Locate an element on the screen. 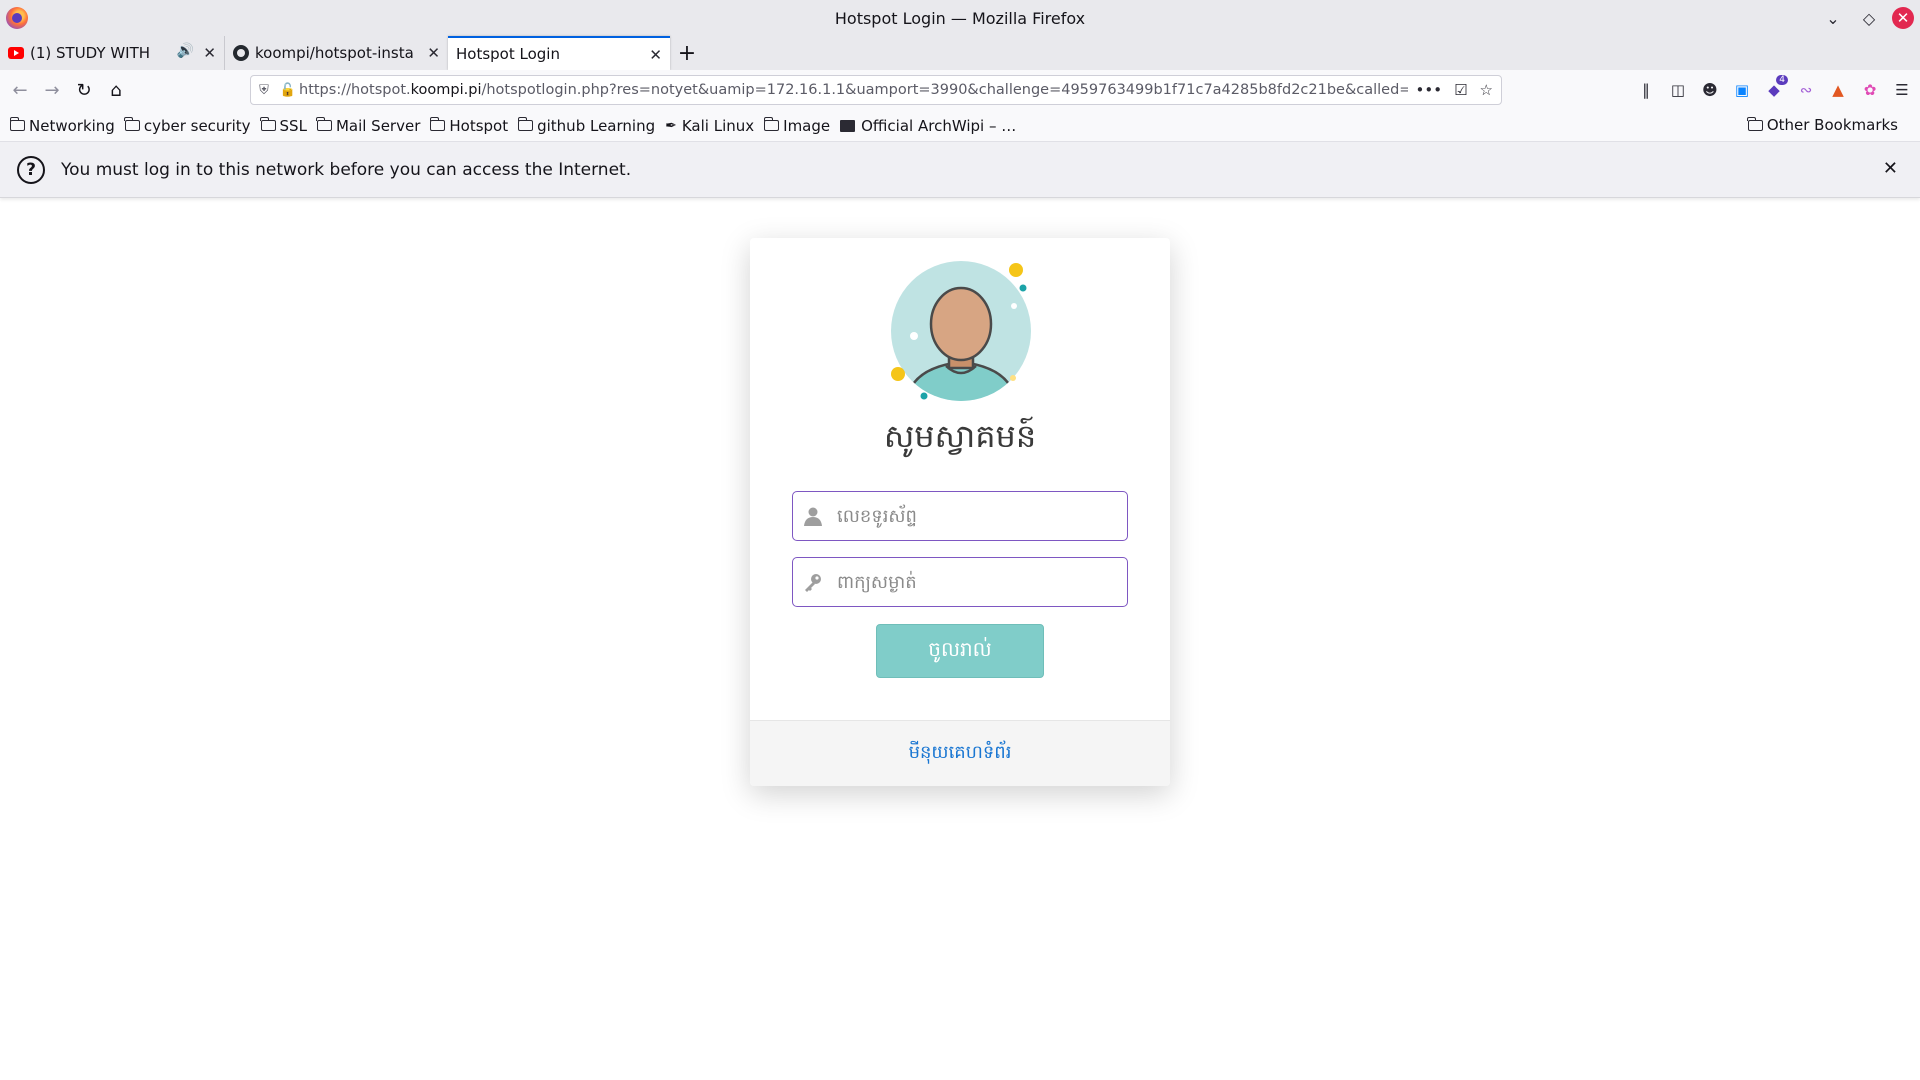 This screenshot has height=1080, width=1920. toolbar-right: ‖ ◫ ☻ ▣ ◆ 4 ∾ ▲ ✿ ☰ is located at coordinates (1774, 88).